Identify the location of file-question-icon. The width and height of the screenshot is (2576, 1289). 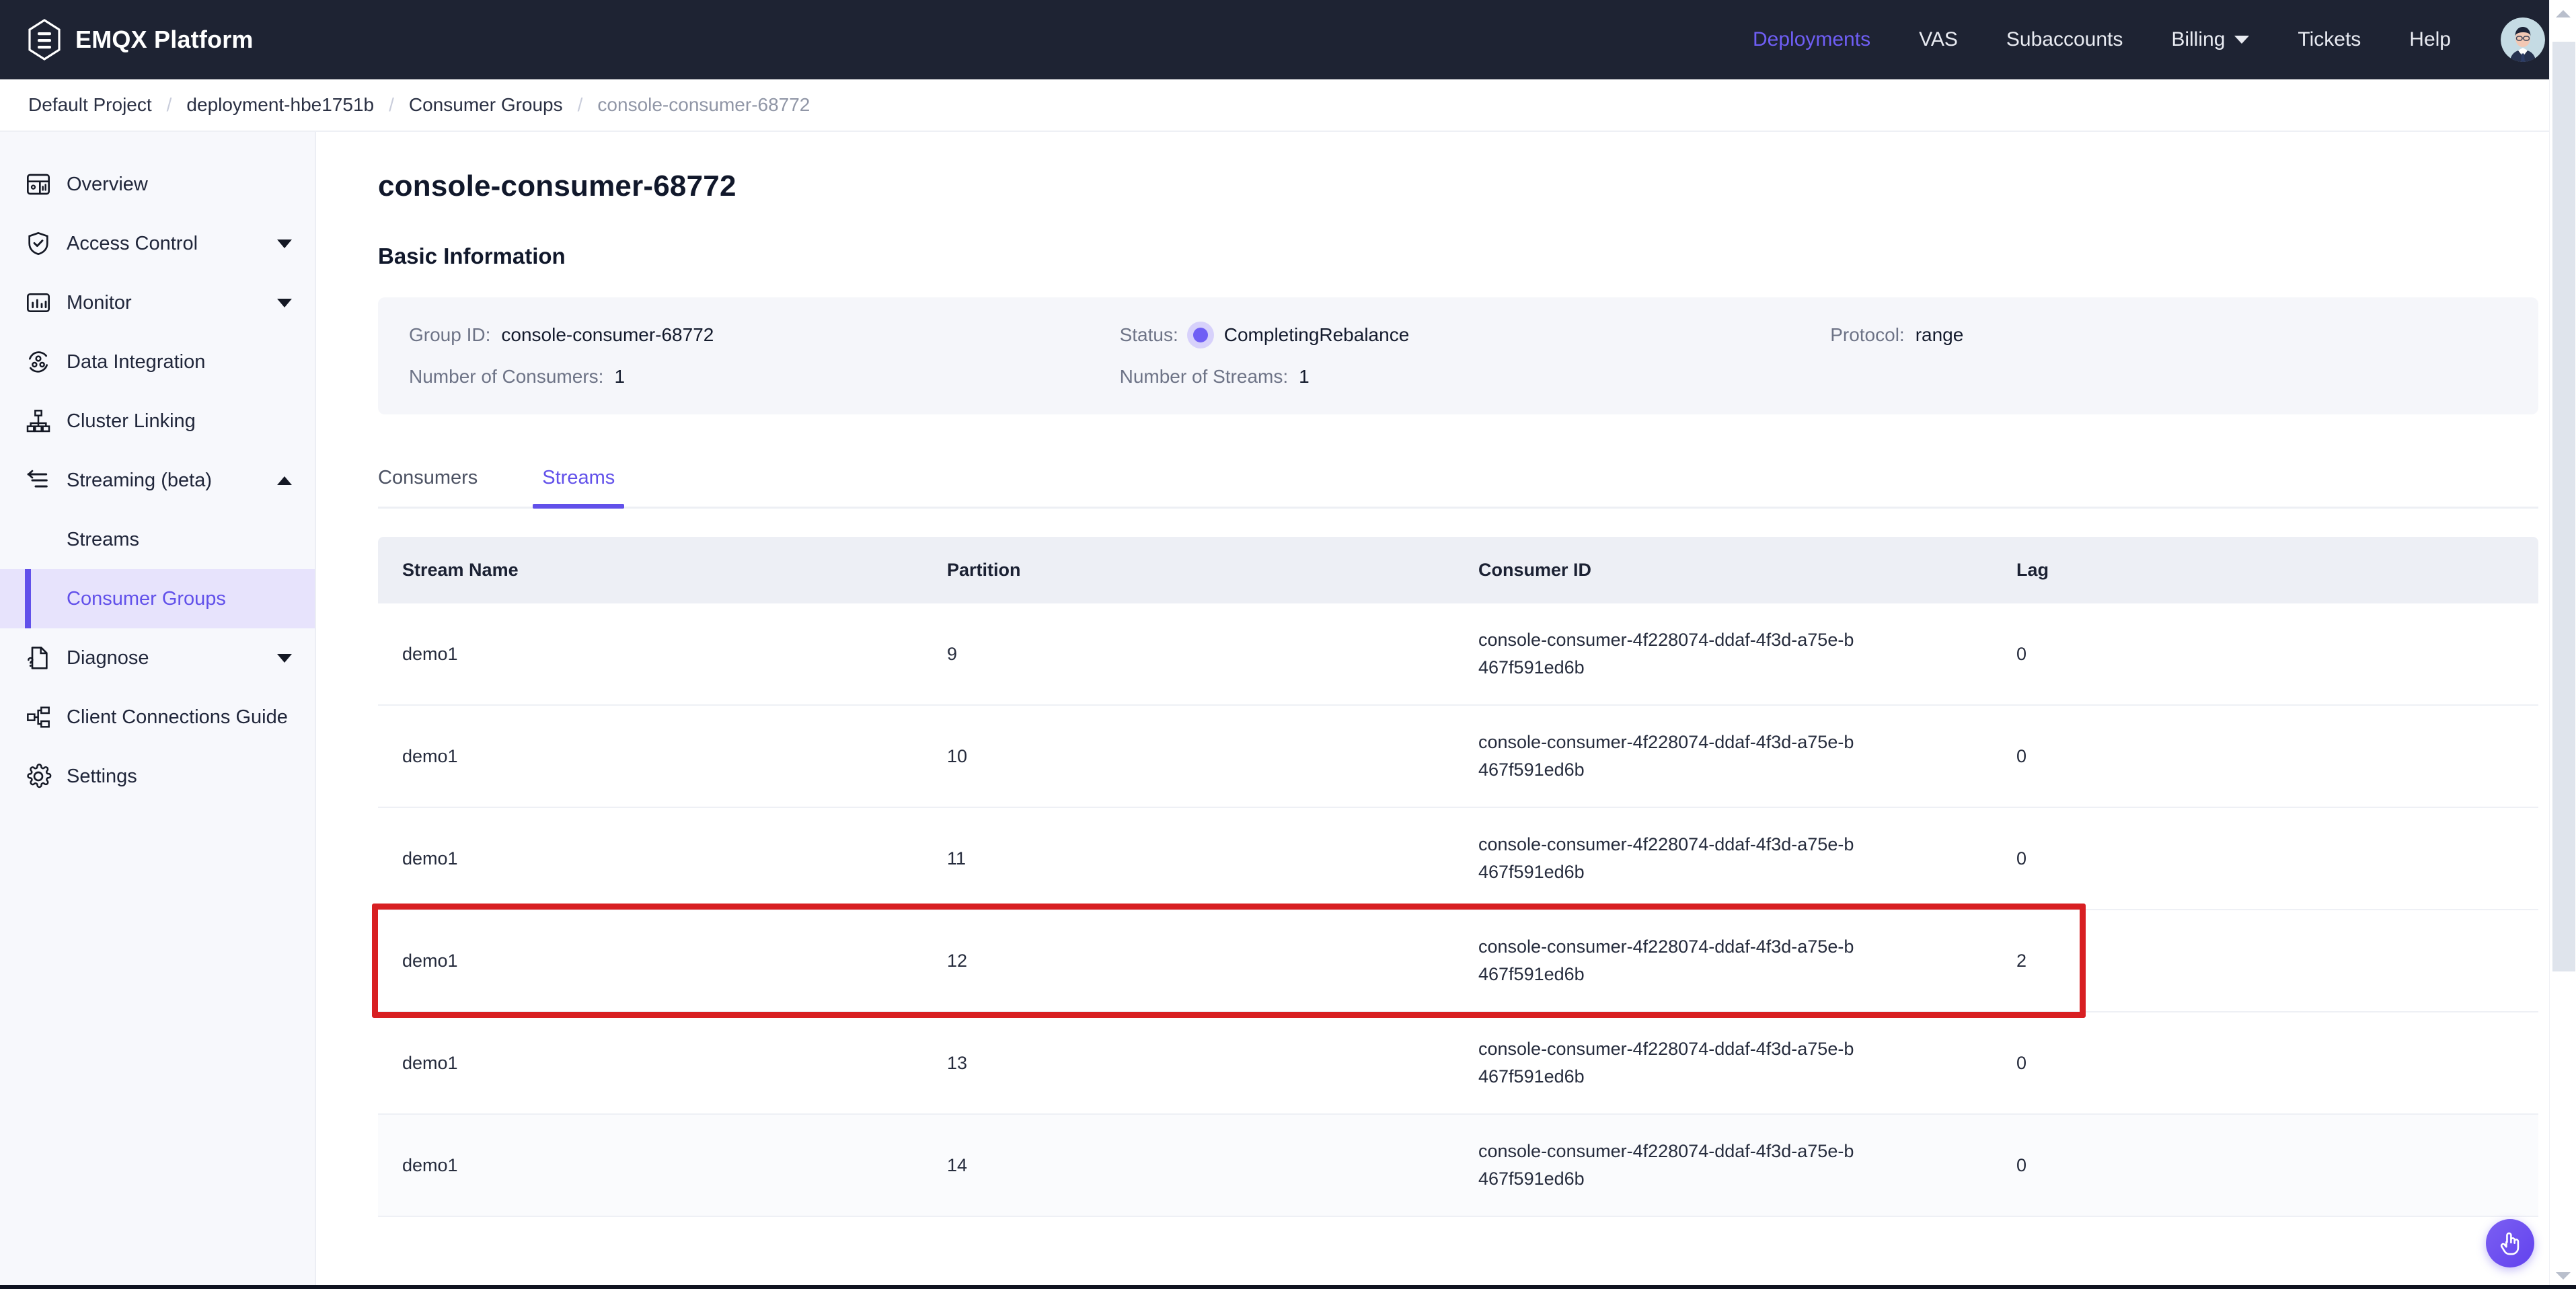
(38, 658).